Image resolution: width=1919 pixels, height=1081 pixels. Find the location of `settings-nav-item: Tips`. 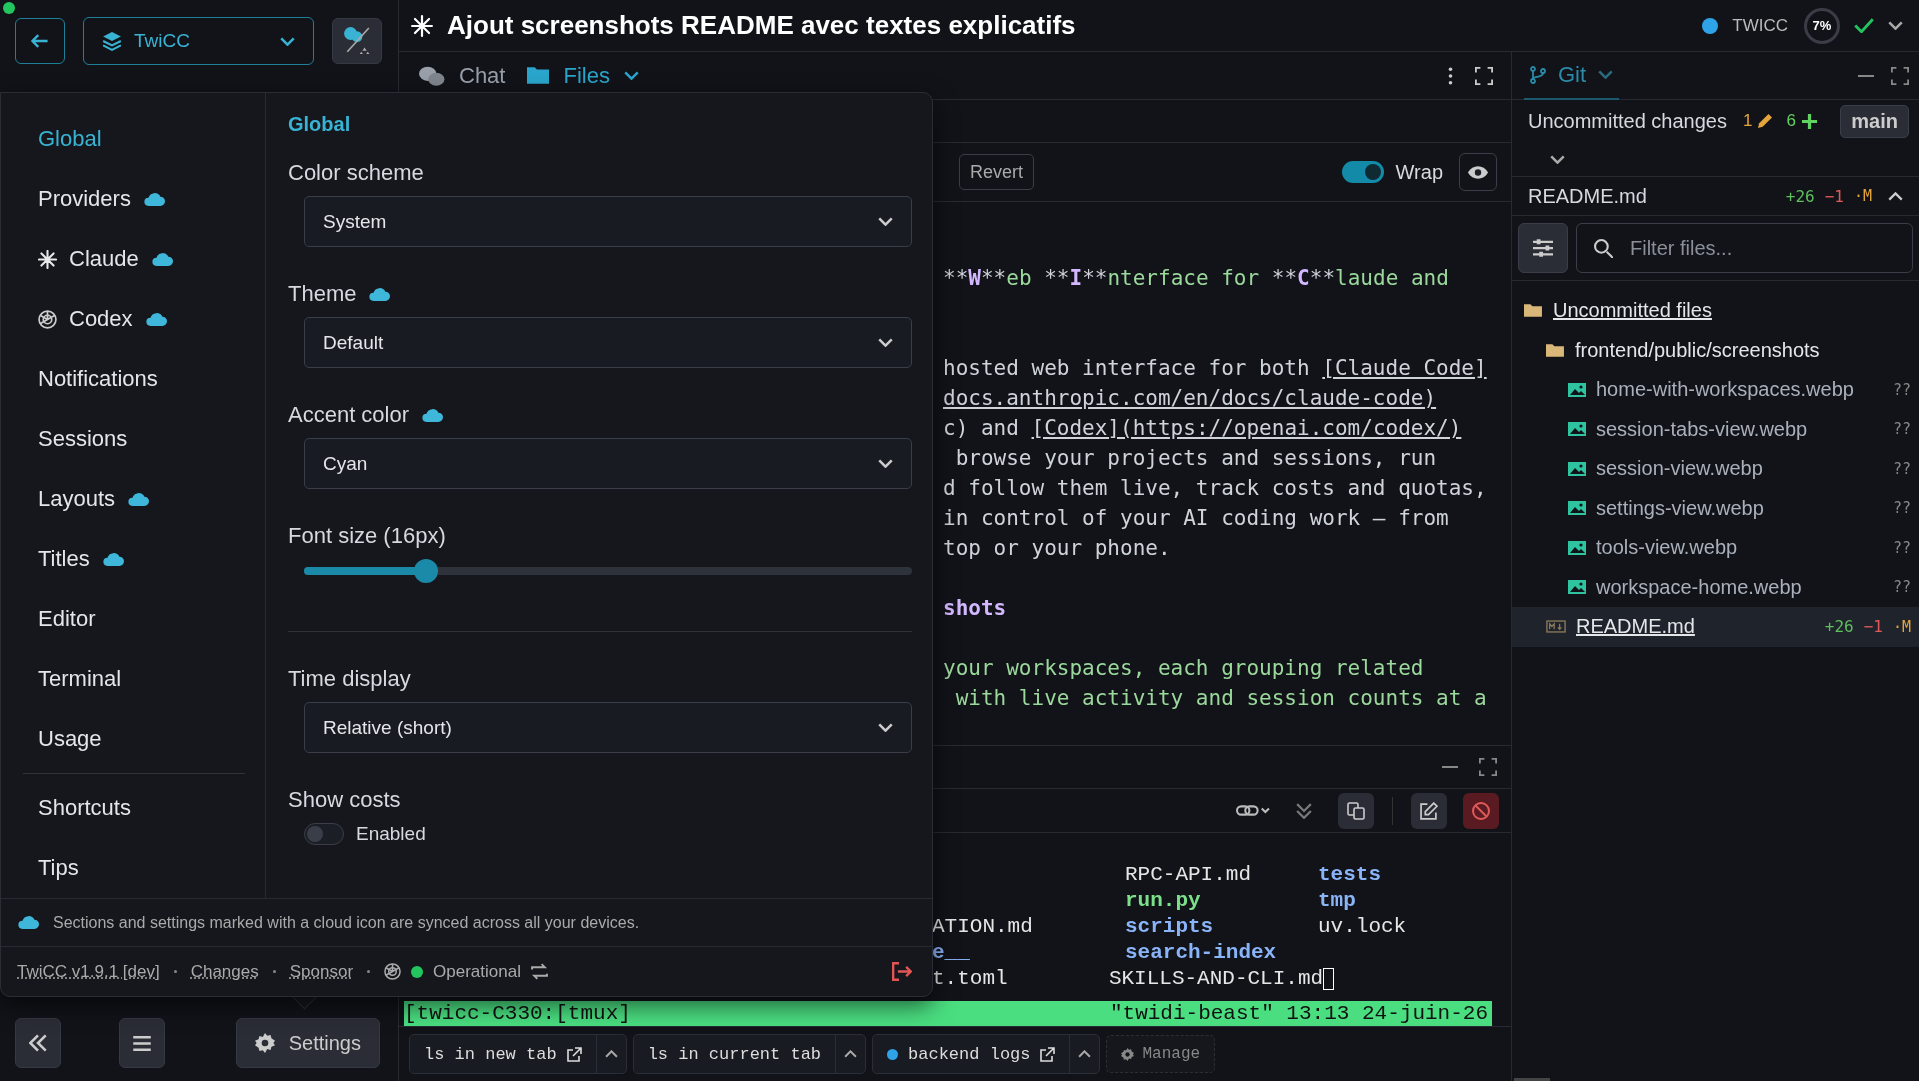

settings-nav-item: Tips is located at coordinates (131, 868).